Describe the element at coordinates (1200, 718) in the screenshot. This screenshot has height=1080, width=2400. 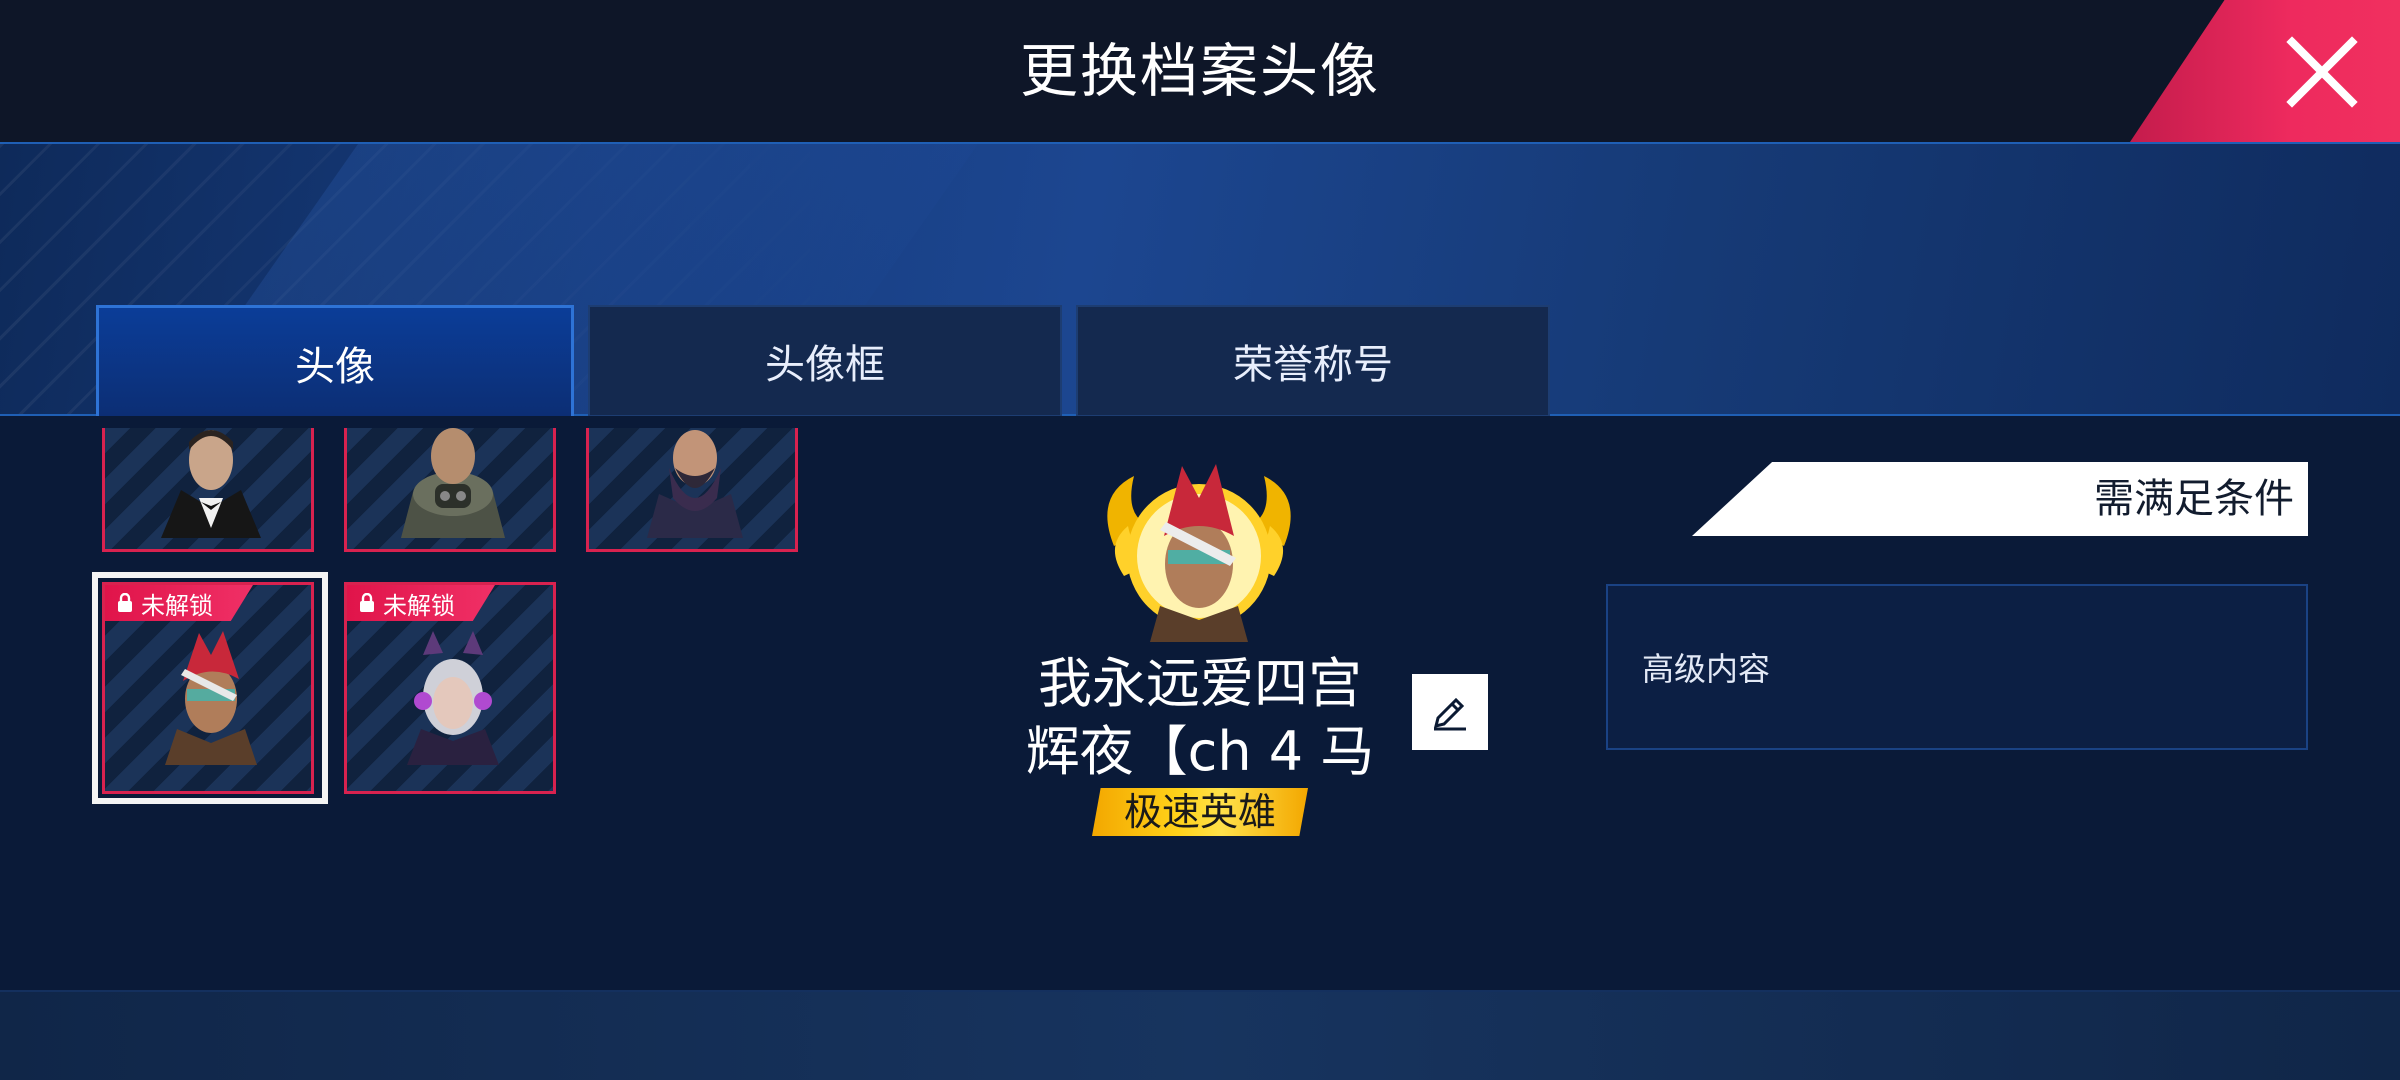
I see `player-name: 我永远爱四宫 辉夜【ch 4 马` at that location.